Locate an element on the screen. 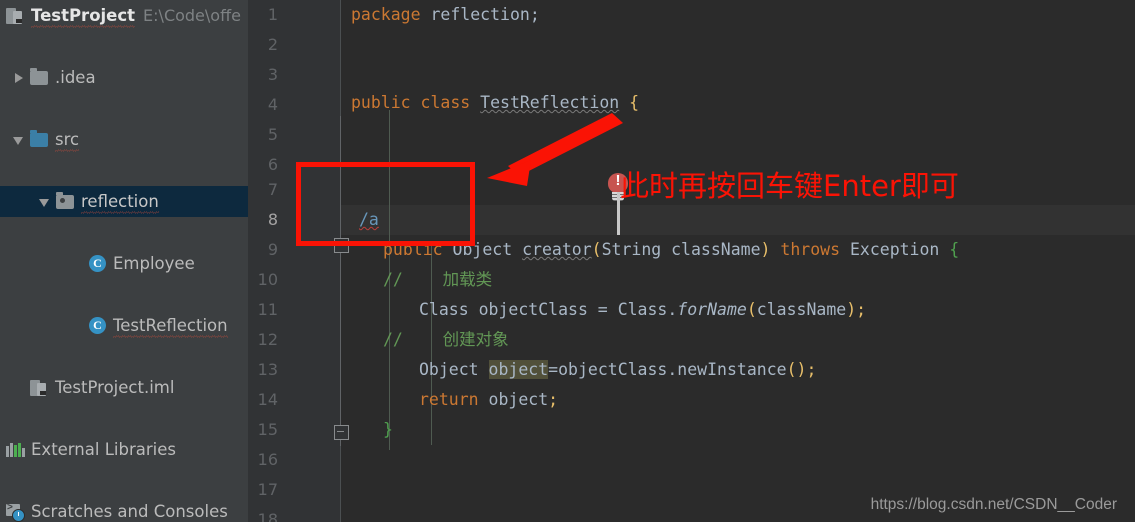 The image size is (1135, 522). typed-slash-a: /a is located at coordinates (369, 219).